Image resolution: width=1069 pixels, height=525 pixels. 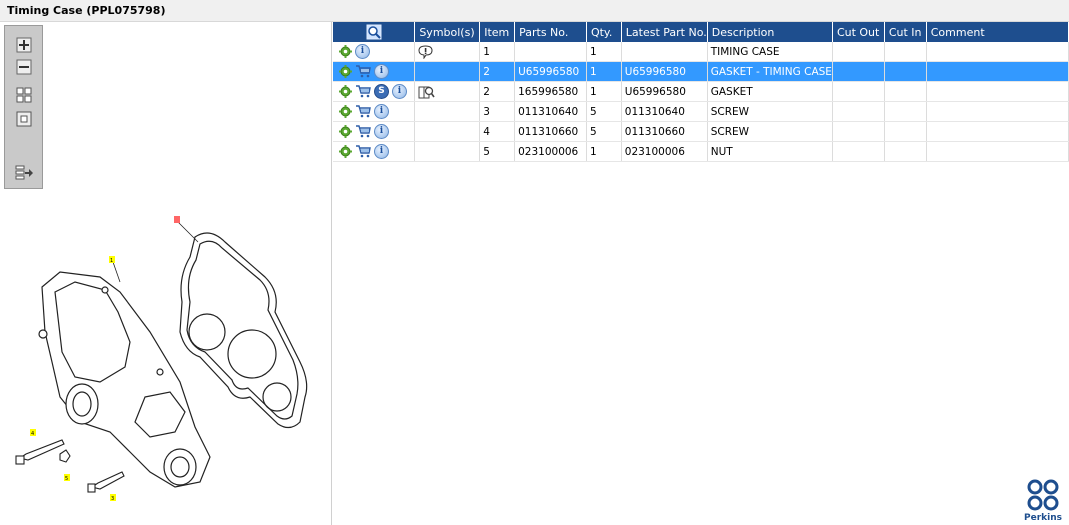 I want to click on table-row: i 3 011310640 5 011310640 SCREW, so click(x=701, y=111).